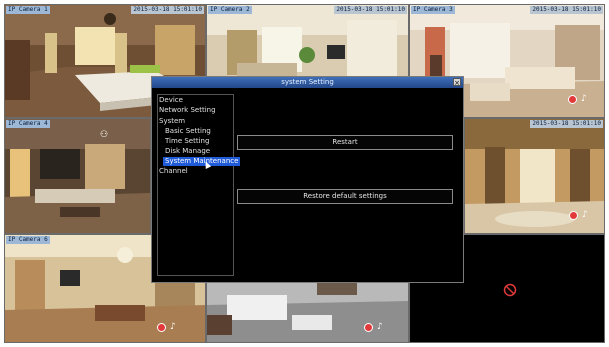 The width and height of the screenshot is (609, 347). I want to click on tree-item-basic-setting: Basic Setting, so click(188, 131).